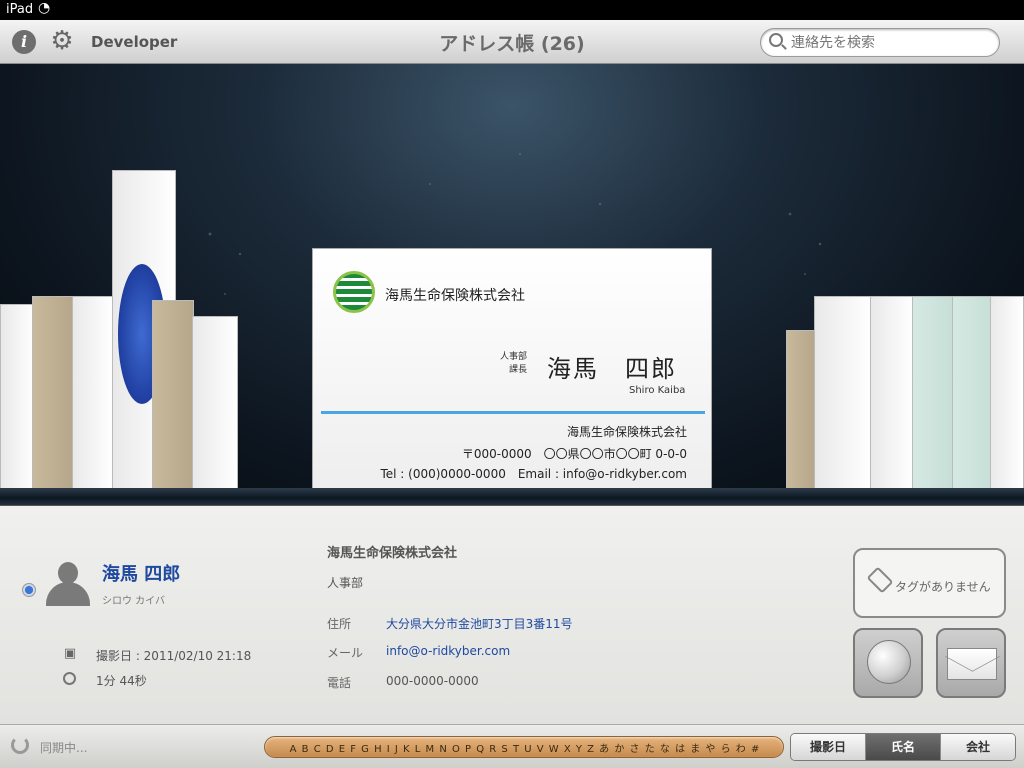  Describe the element at coordinates (512, 497) in the screenshot. I see `carousel-shelf` at that location.